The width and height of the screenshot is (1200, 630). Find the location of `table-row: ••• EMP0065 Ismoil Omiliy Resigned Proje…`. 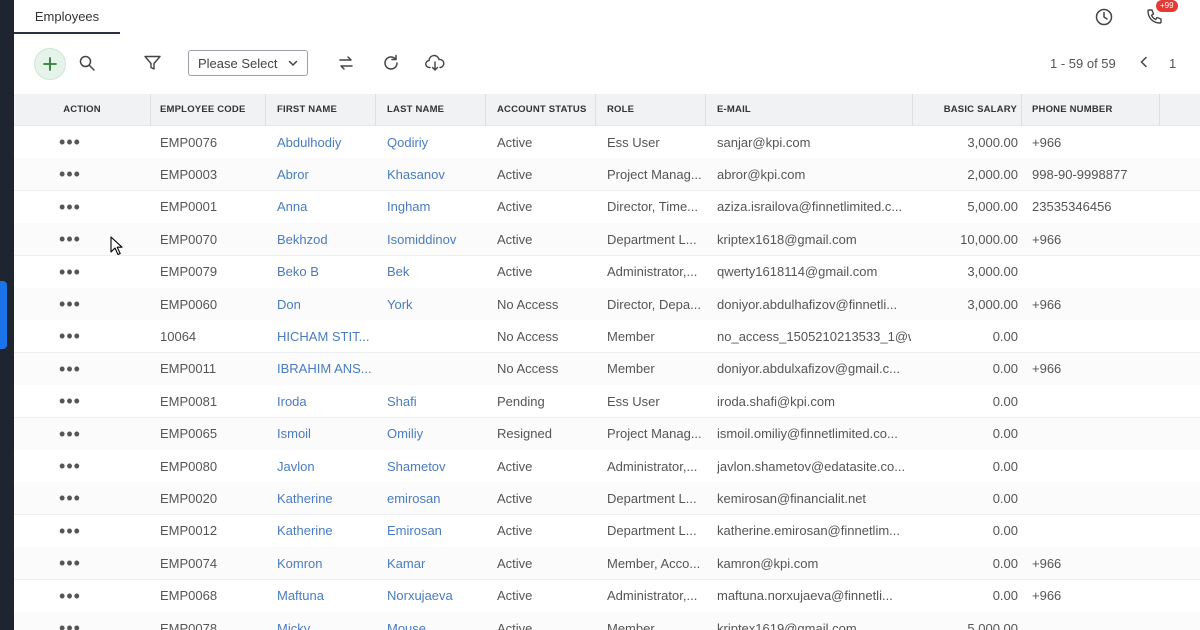

table-row: ••• EMP0065 Ismoil Omiliy Resigned Proje… is located at coordinates (607, 434).